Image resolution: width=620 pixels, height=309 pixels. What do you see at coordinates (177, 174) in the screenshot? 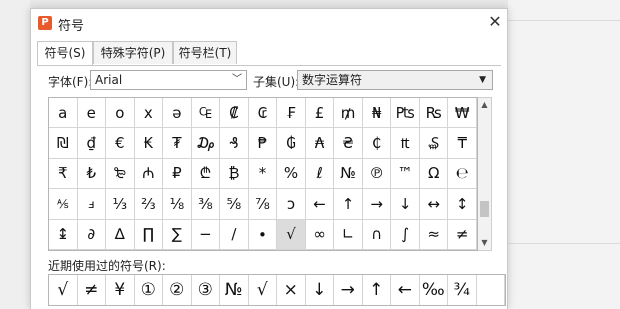
I see `symbol-cell: ₽` at bounding box center [177, 174].